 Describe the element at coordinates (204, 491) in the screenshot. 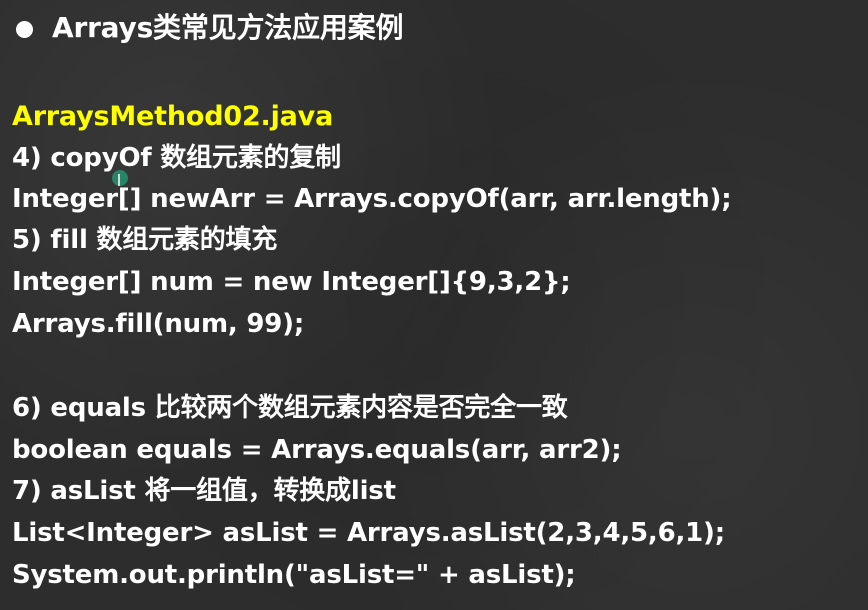

I see `aslist-heading: 7) asList 将一组值，转换成list` at that location.